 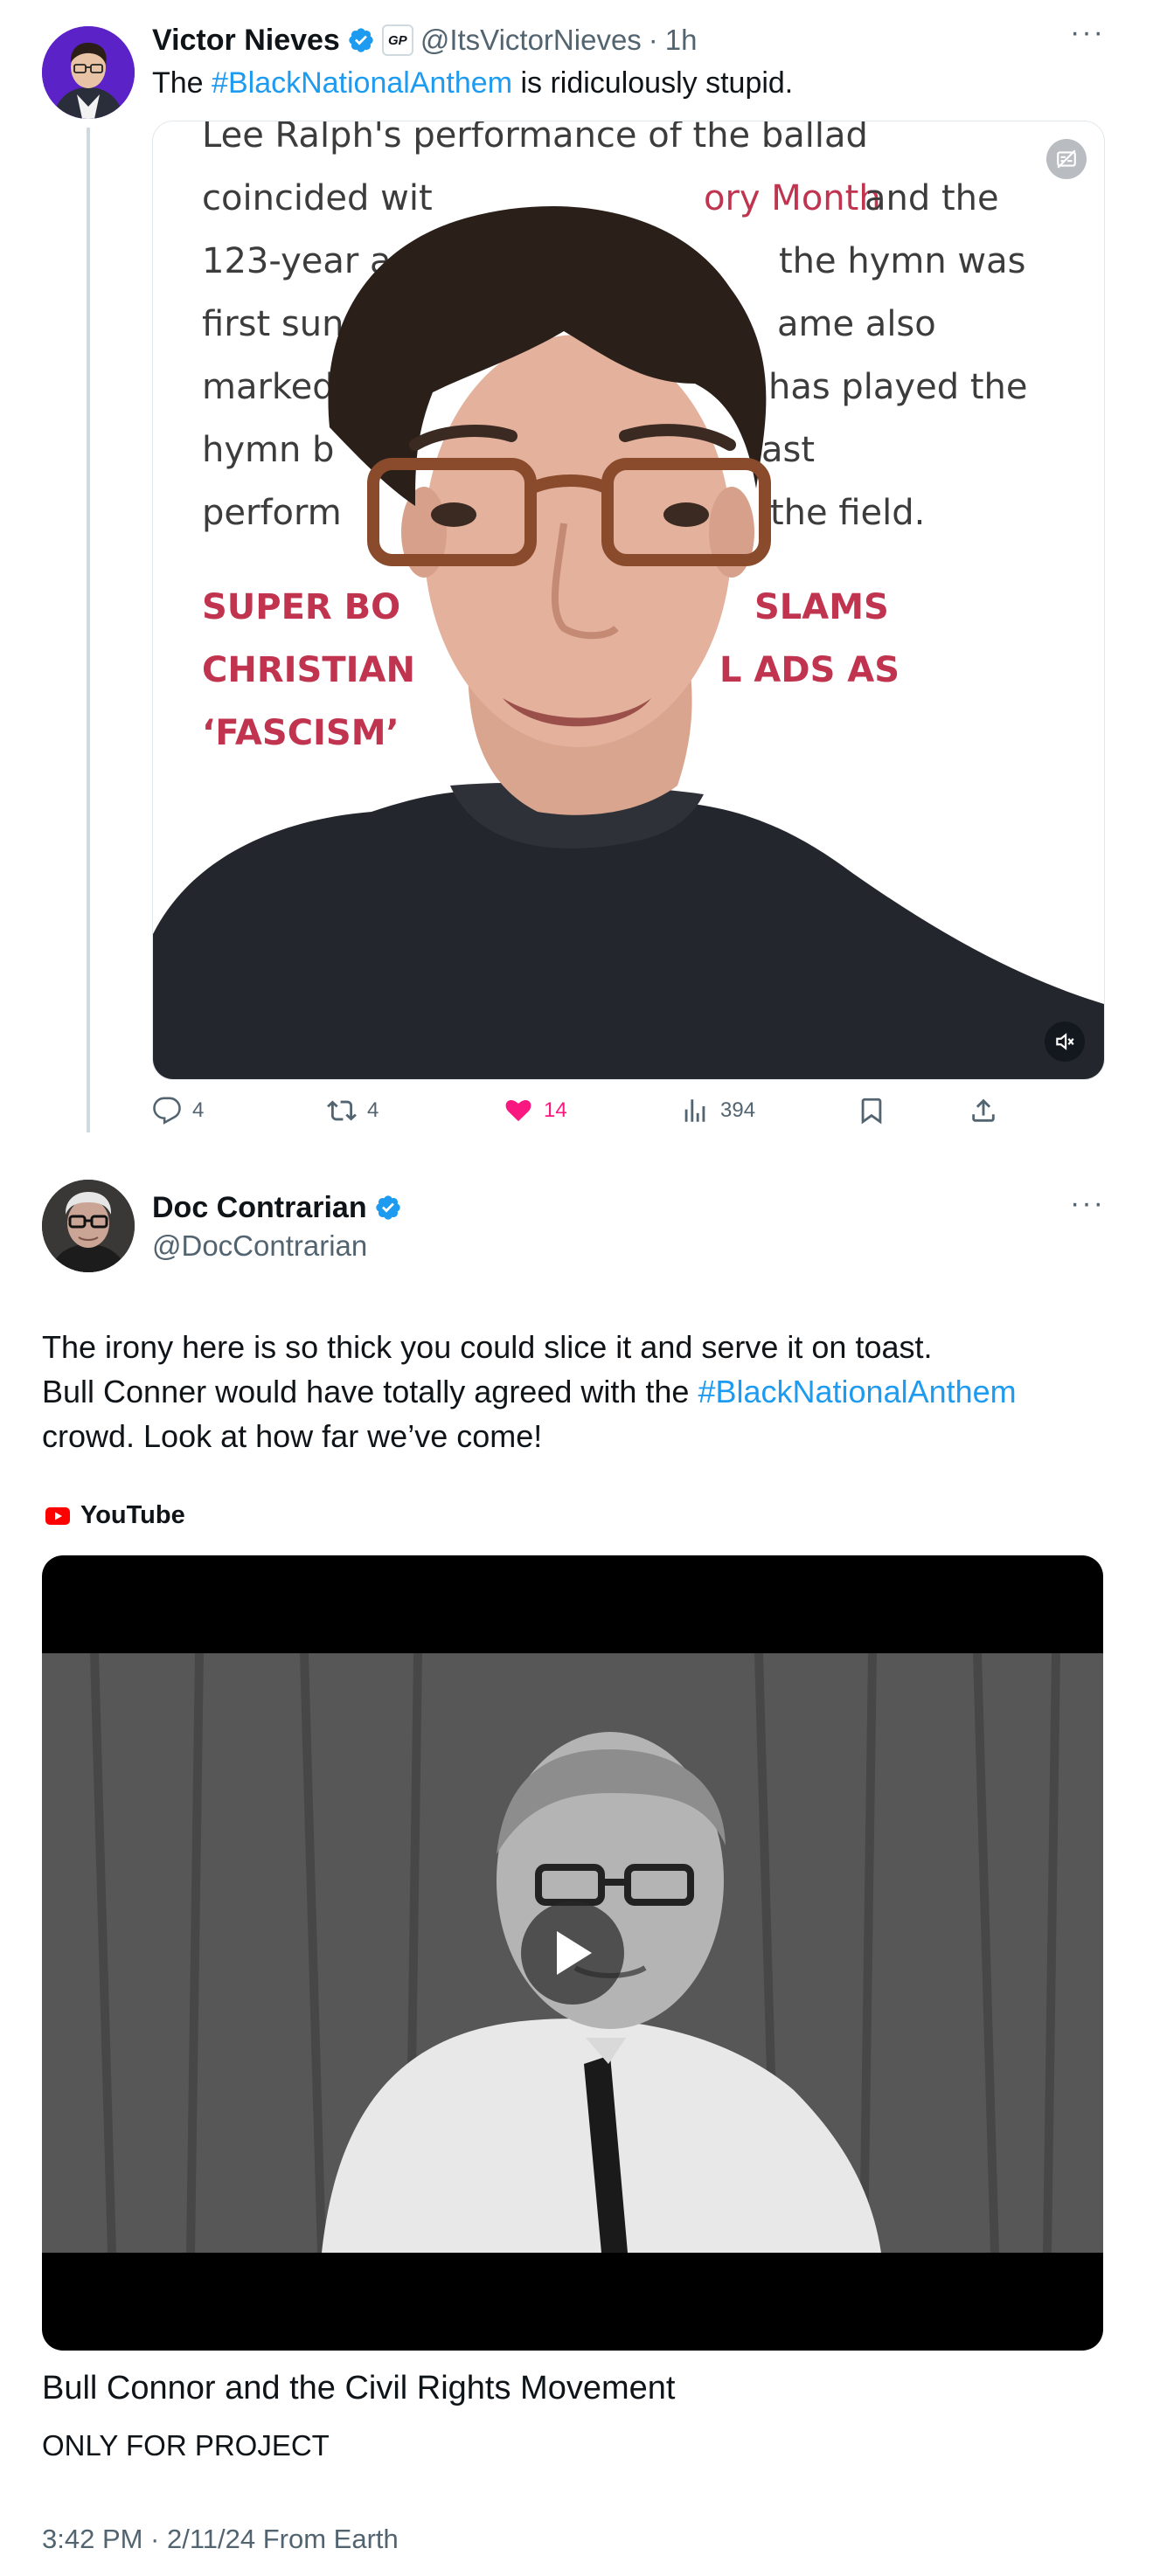 I want to click on tweet1-action-bar: 4 4 14 394, so click(x=589, y=1112).